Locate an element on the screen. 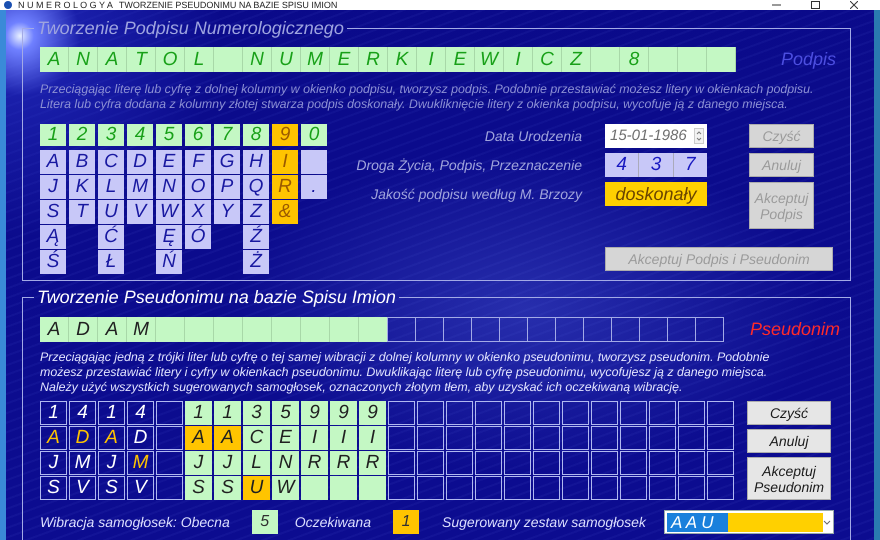 This screenshot has width=880, height=540. digit-tile: 9 is located at coordinates (343, 413).